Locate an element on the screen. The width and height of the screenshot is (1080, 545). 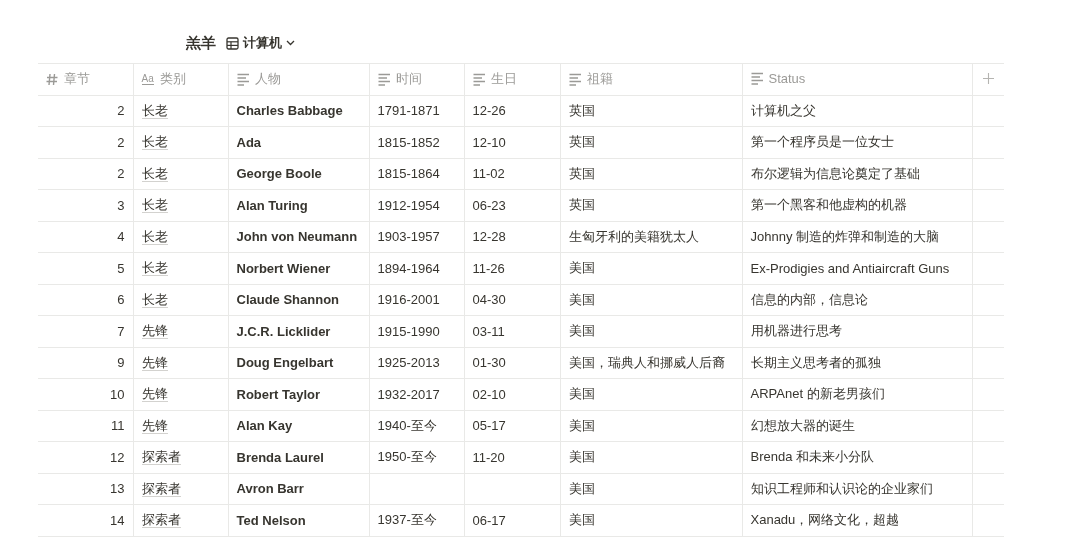
table-cell: Robert Taylor is located at coordinates (278, 394).